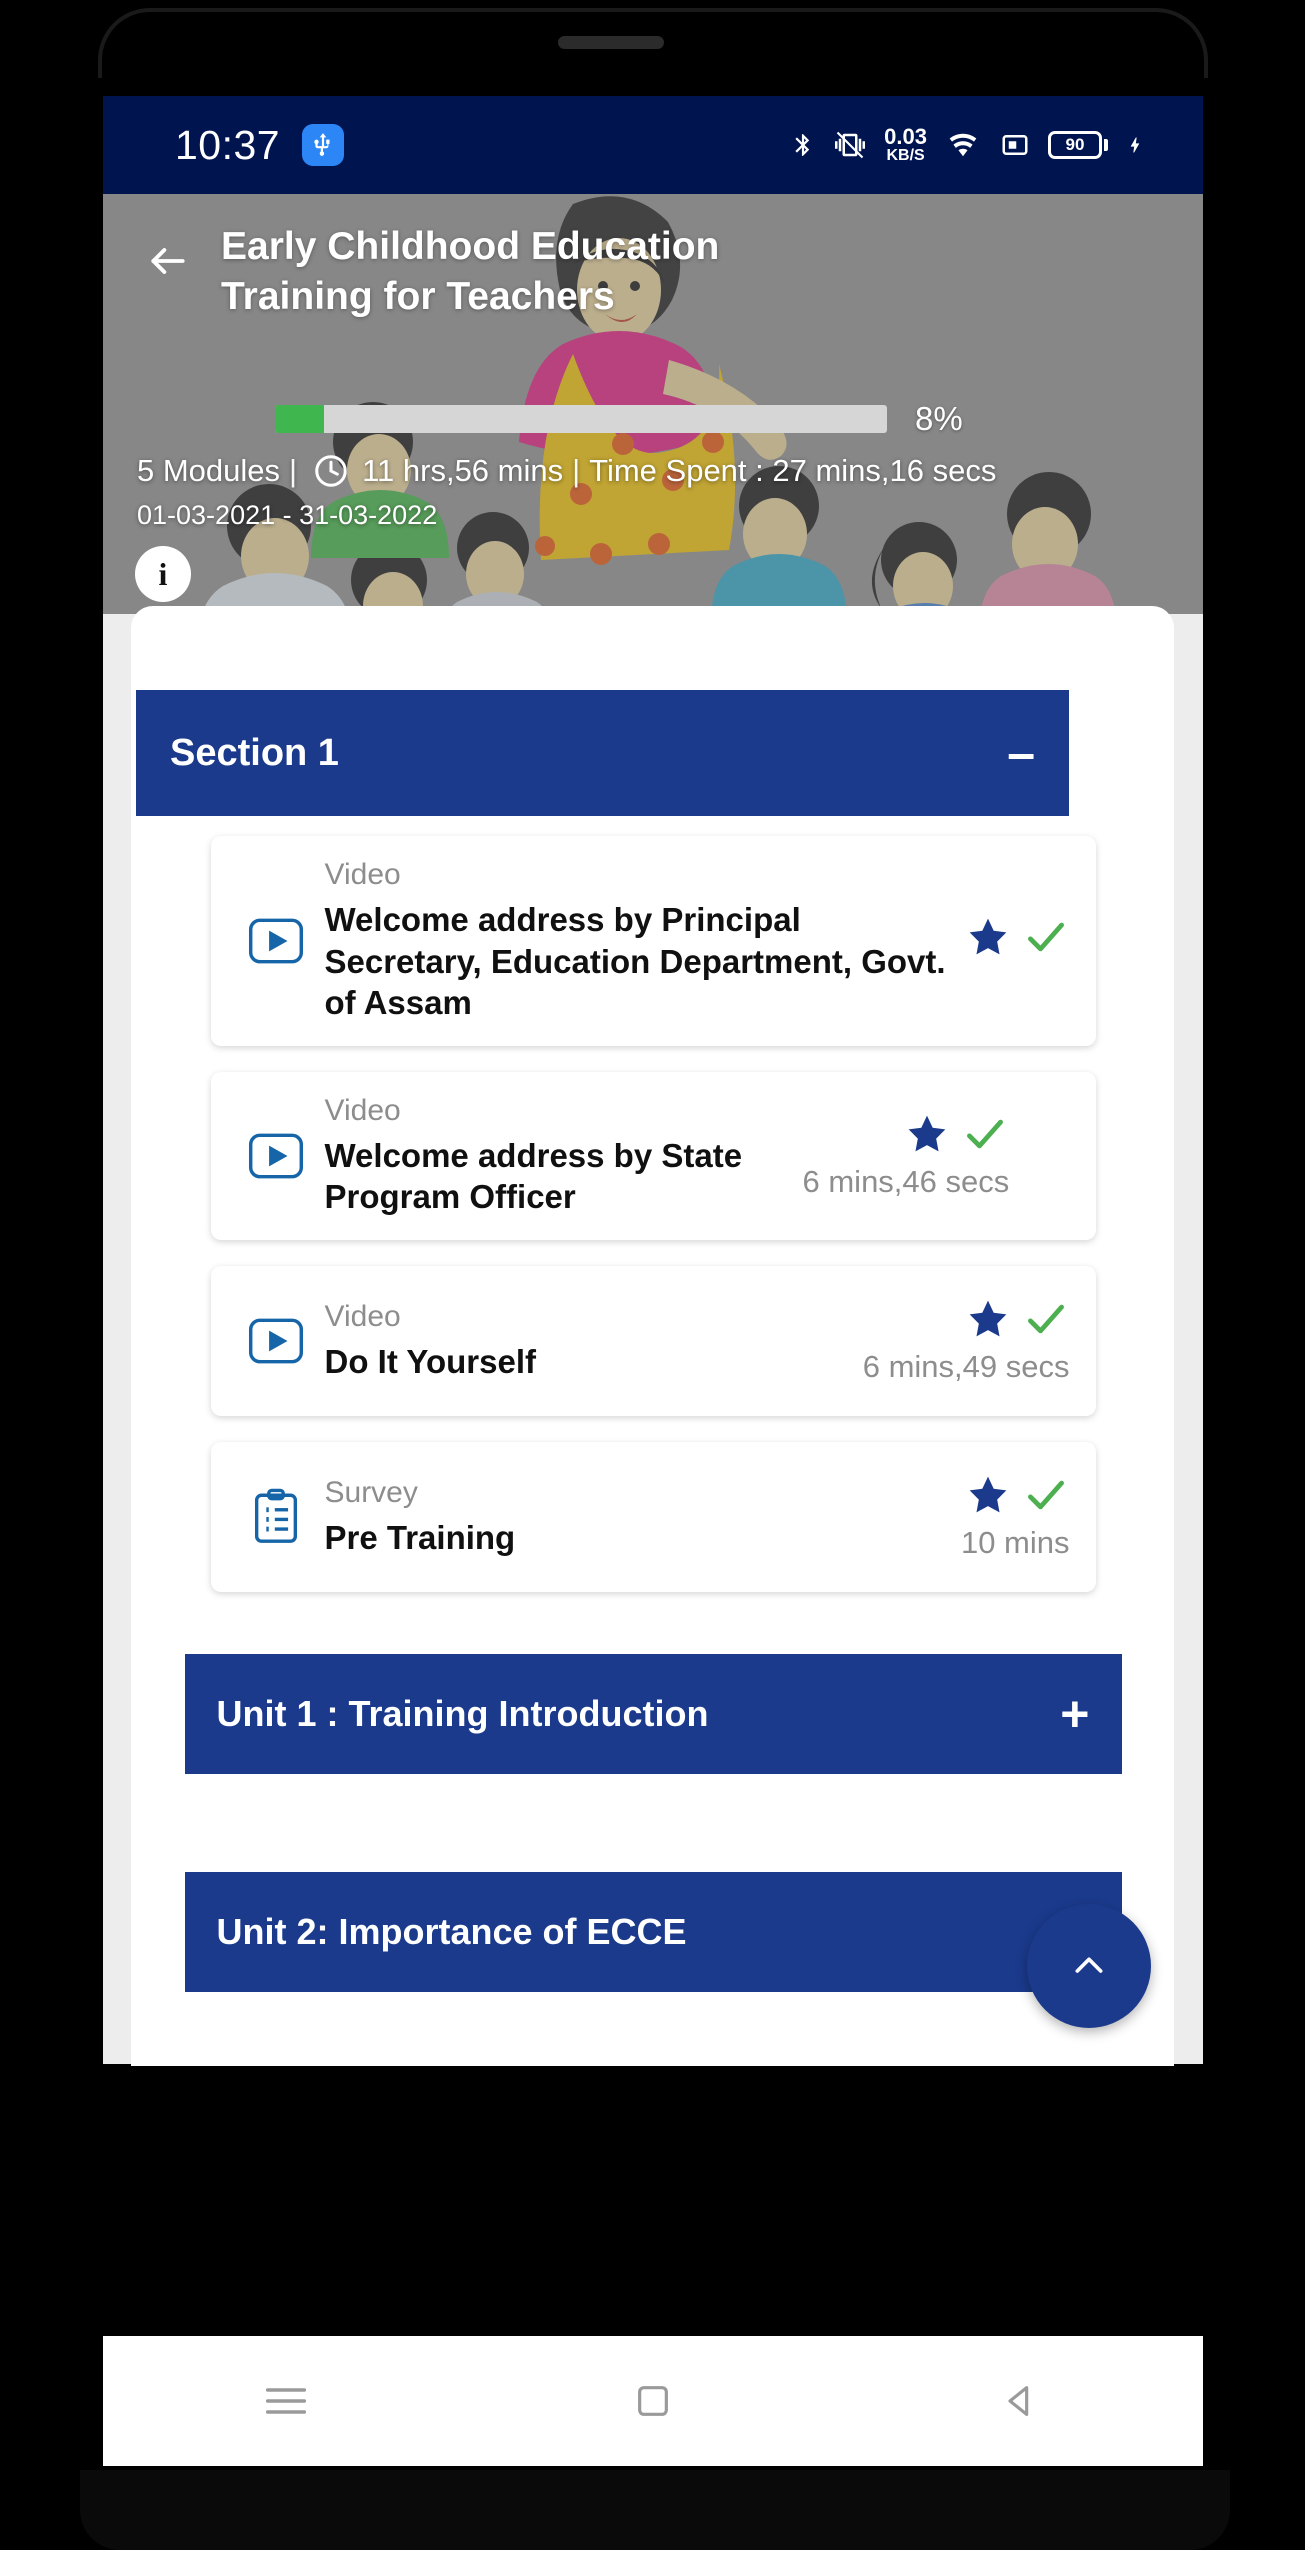  Describe the element at coordinates (1106, 144) in the screenshot. I see `battery-tip` at that location.